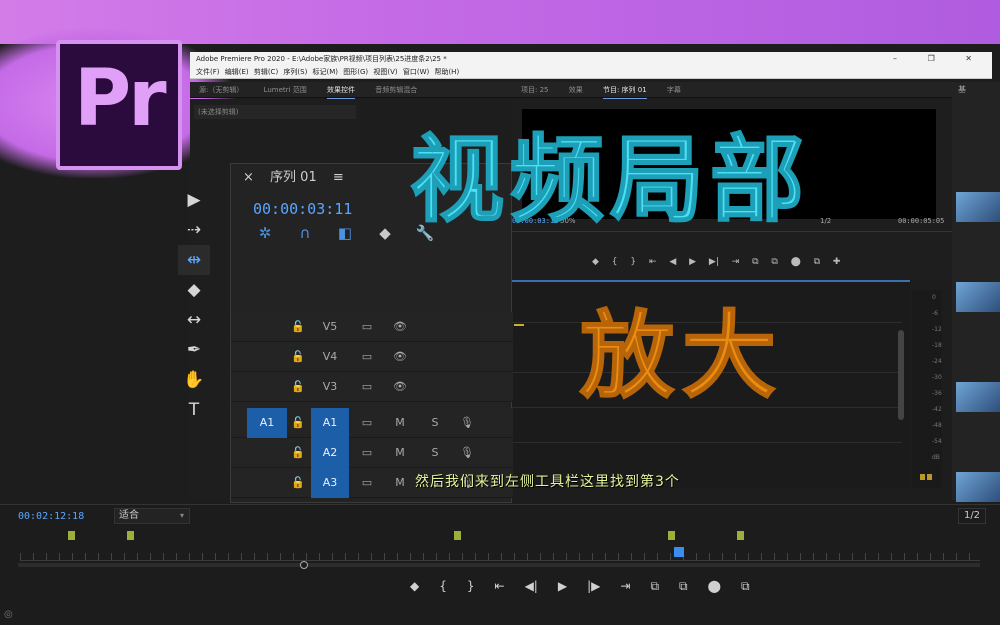 The width and height of the screenshot is (1000, 625). Describe the element at coordinates (304, 565) in the screenshot. I see `scroll-handle` at that location.